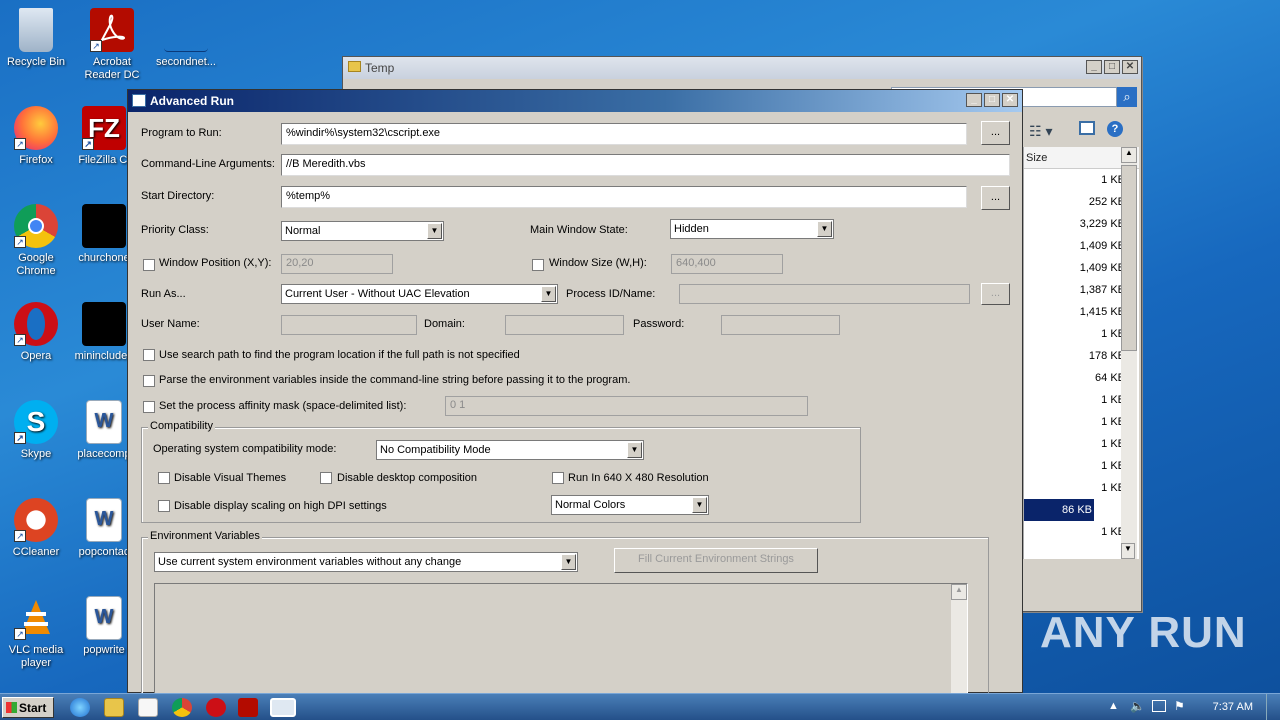 The height and width of the screenshot is (720, 1280). Describe the element at coordinates (182, 707) in the screenshot. I see `chrome-icon` at that location.